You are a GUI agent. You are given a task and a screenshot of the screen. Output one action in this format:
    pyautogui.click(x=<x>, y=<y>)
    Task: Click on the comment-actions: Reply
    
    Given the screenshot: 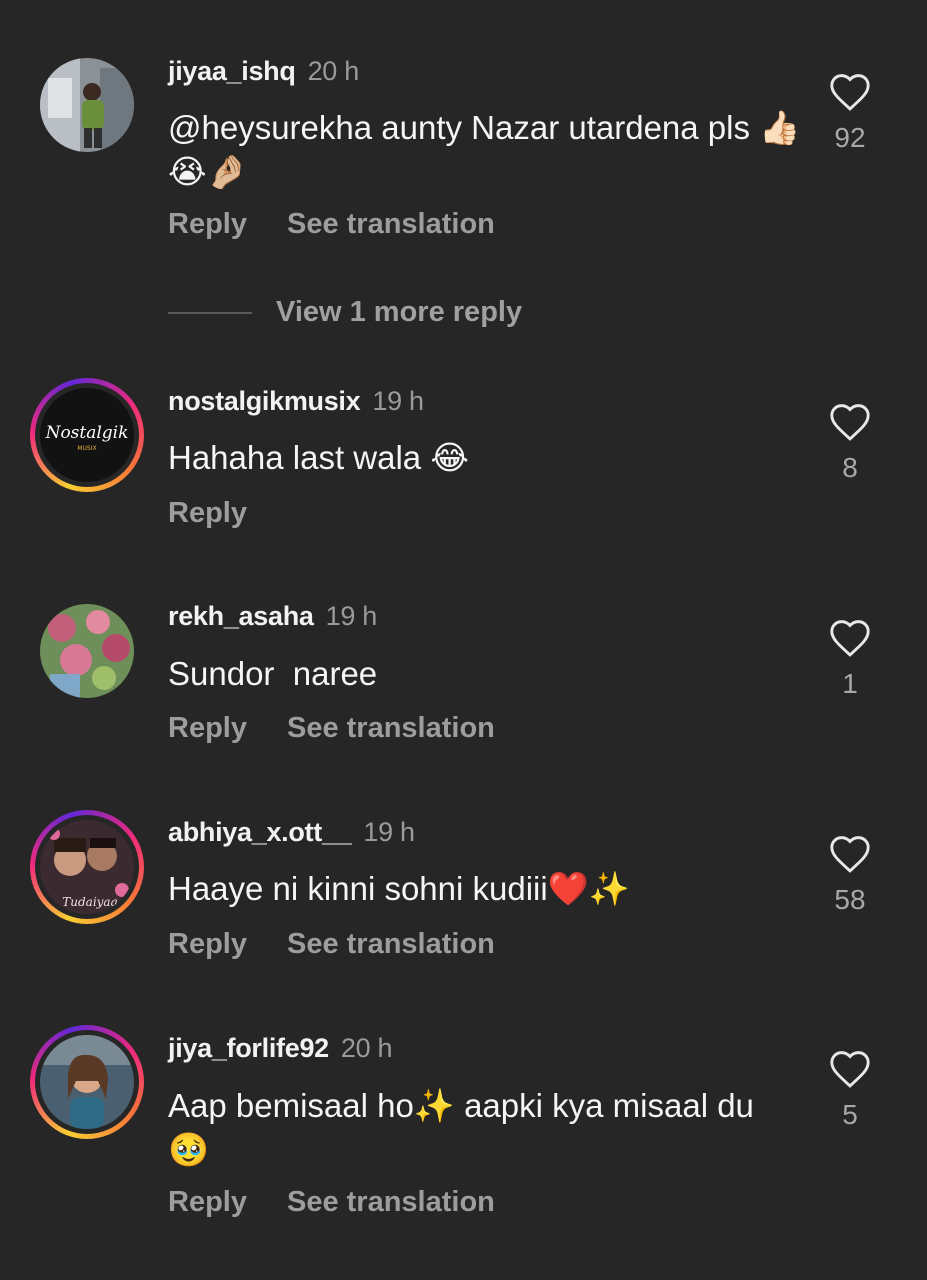 What is the action you would take?
    pyautogui.click(x=227, y=513)
    